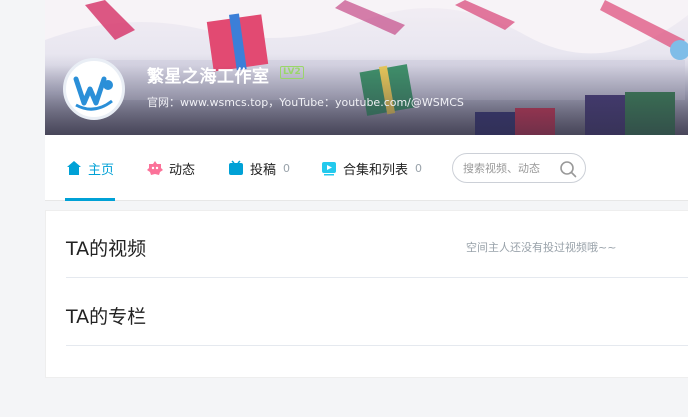 This screenshot has height=417, width=688. I want to click on tab-dynamic-label: 动态, so click(182, 170).